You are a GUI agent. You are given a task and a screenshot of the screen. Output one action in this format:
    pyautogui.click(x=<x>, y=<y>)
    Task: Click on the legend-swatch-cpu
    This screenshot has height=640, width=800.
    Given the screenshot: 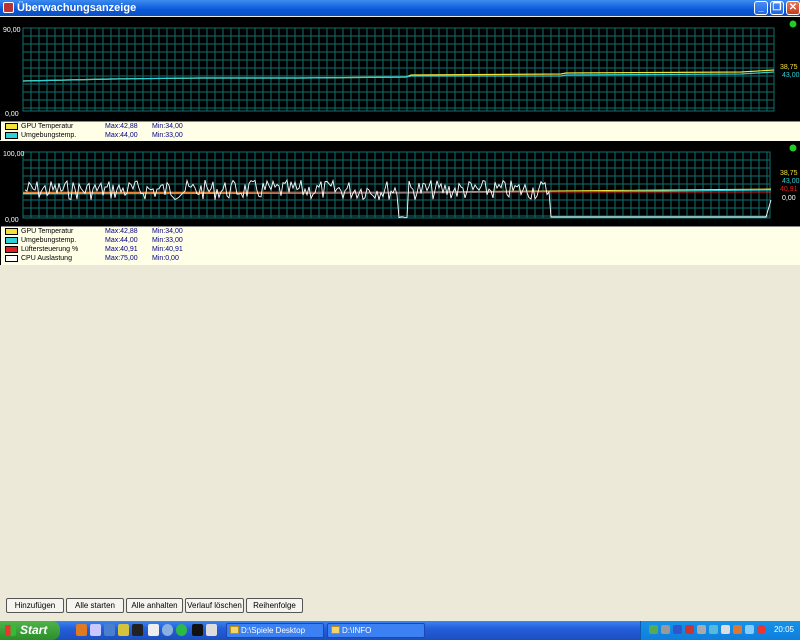 What is the action you would take?
    pyautogui.click(x=11, y=258)
    